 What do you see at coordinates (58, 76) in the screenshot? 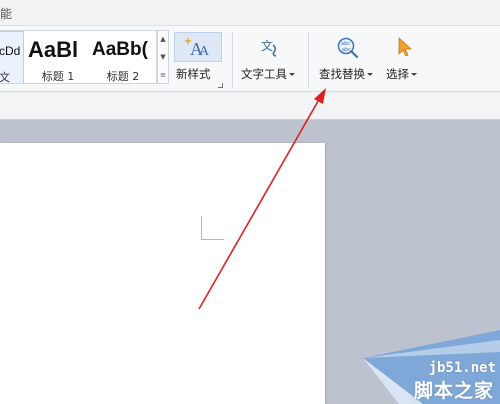
I see `style-label: 标题 1` at bounding box center [58, 76].